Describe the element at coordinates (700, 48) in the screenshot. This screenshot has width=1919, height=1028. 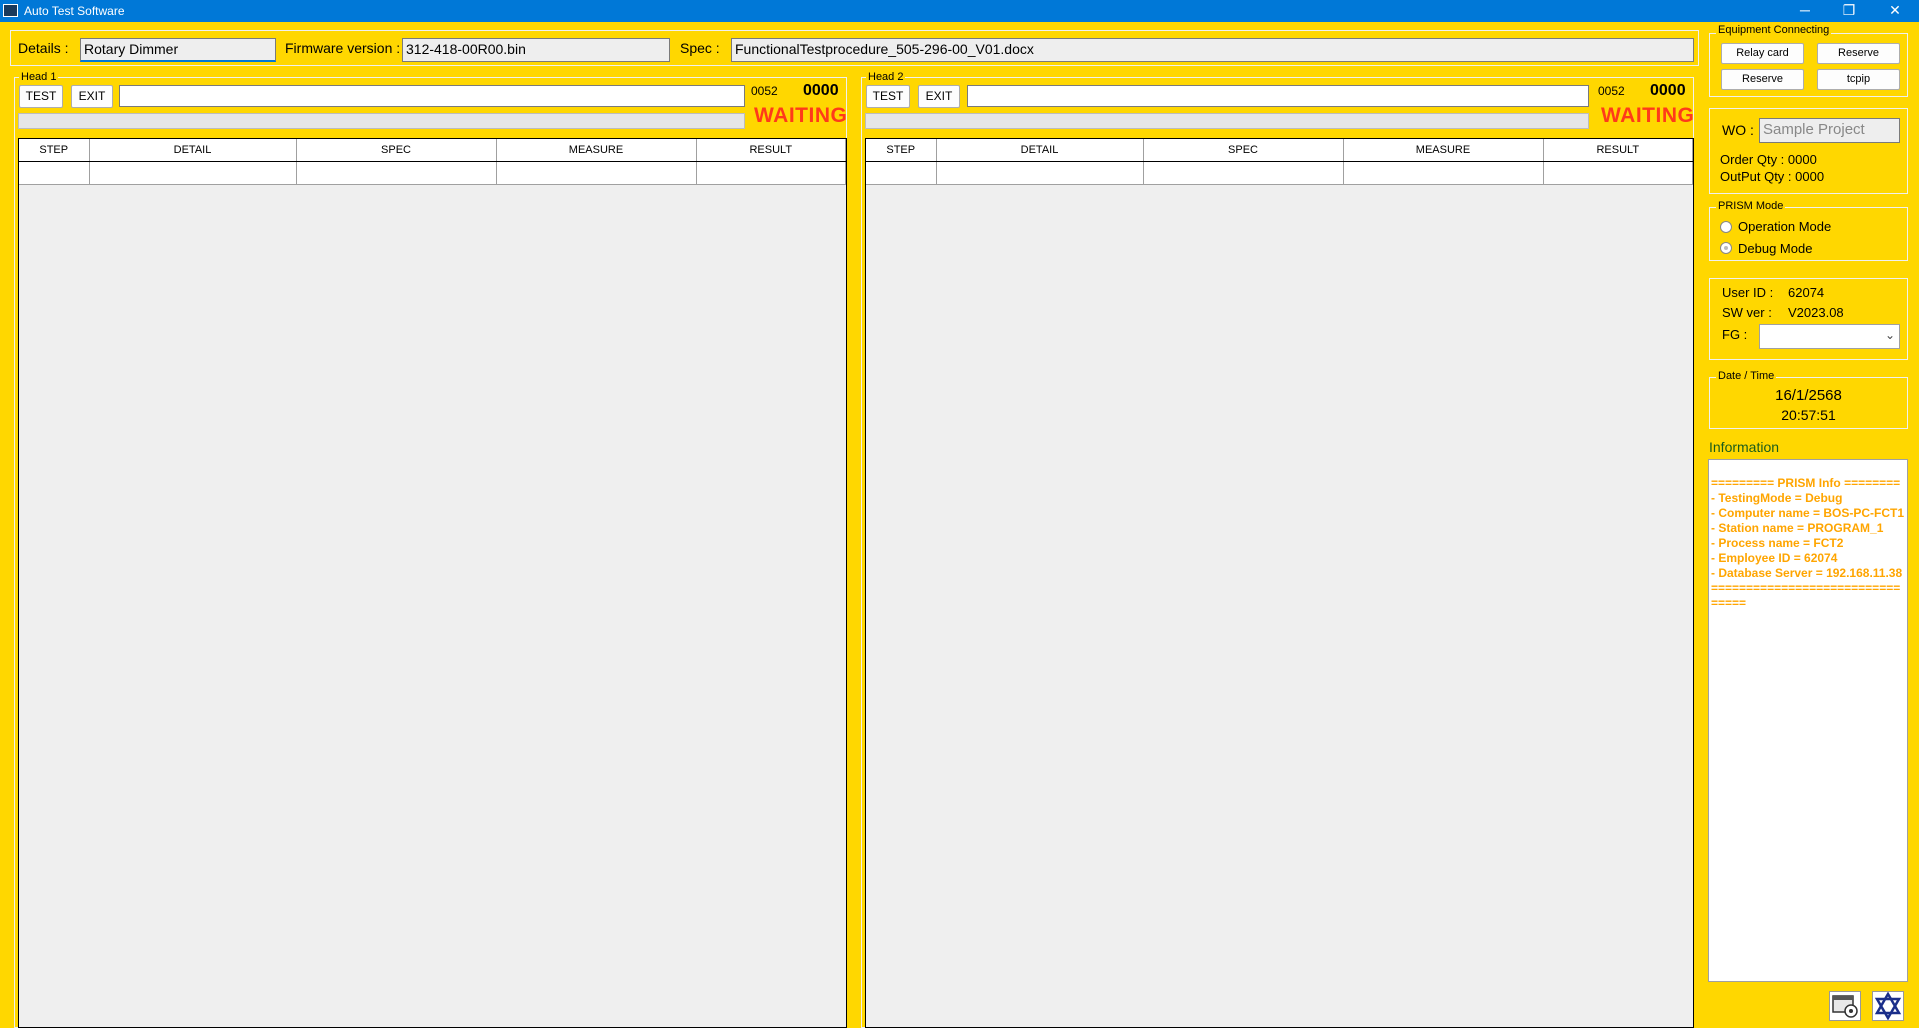
I see `spec-label: Spec :` at that location.